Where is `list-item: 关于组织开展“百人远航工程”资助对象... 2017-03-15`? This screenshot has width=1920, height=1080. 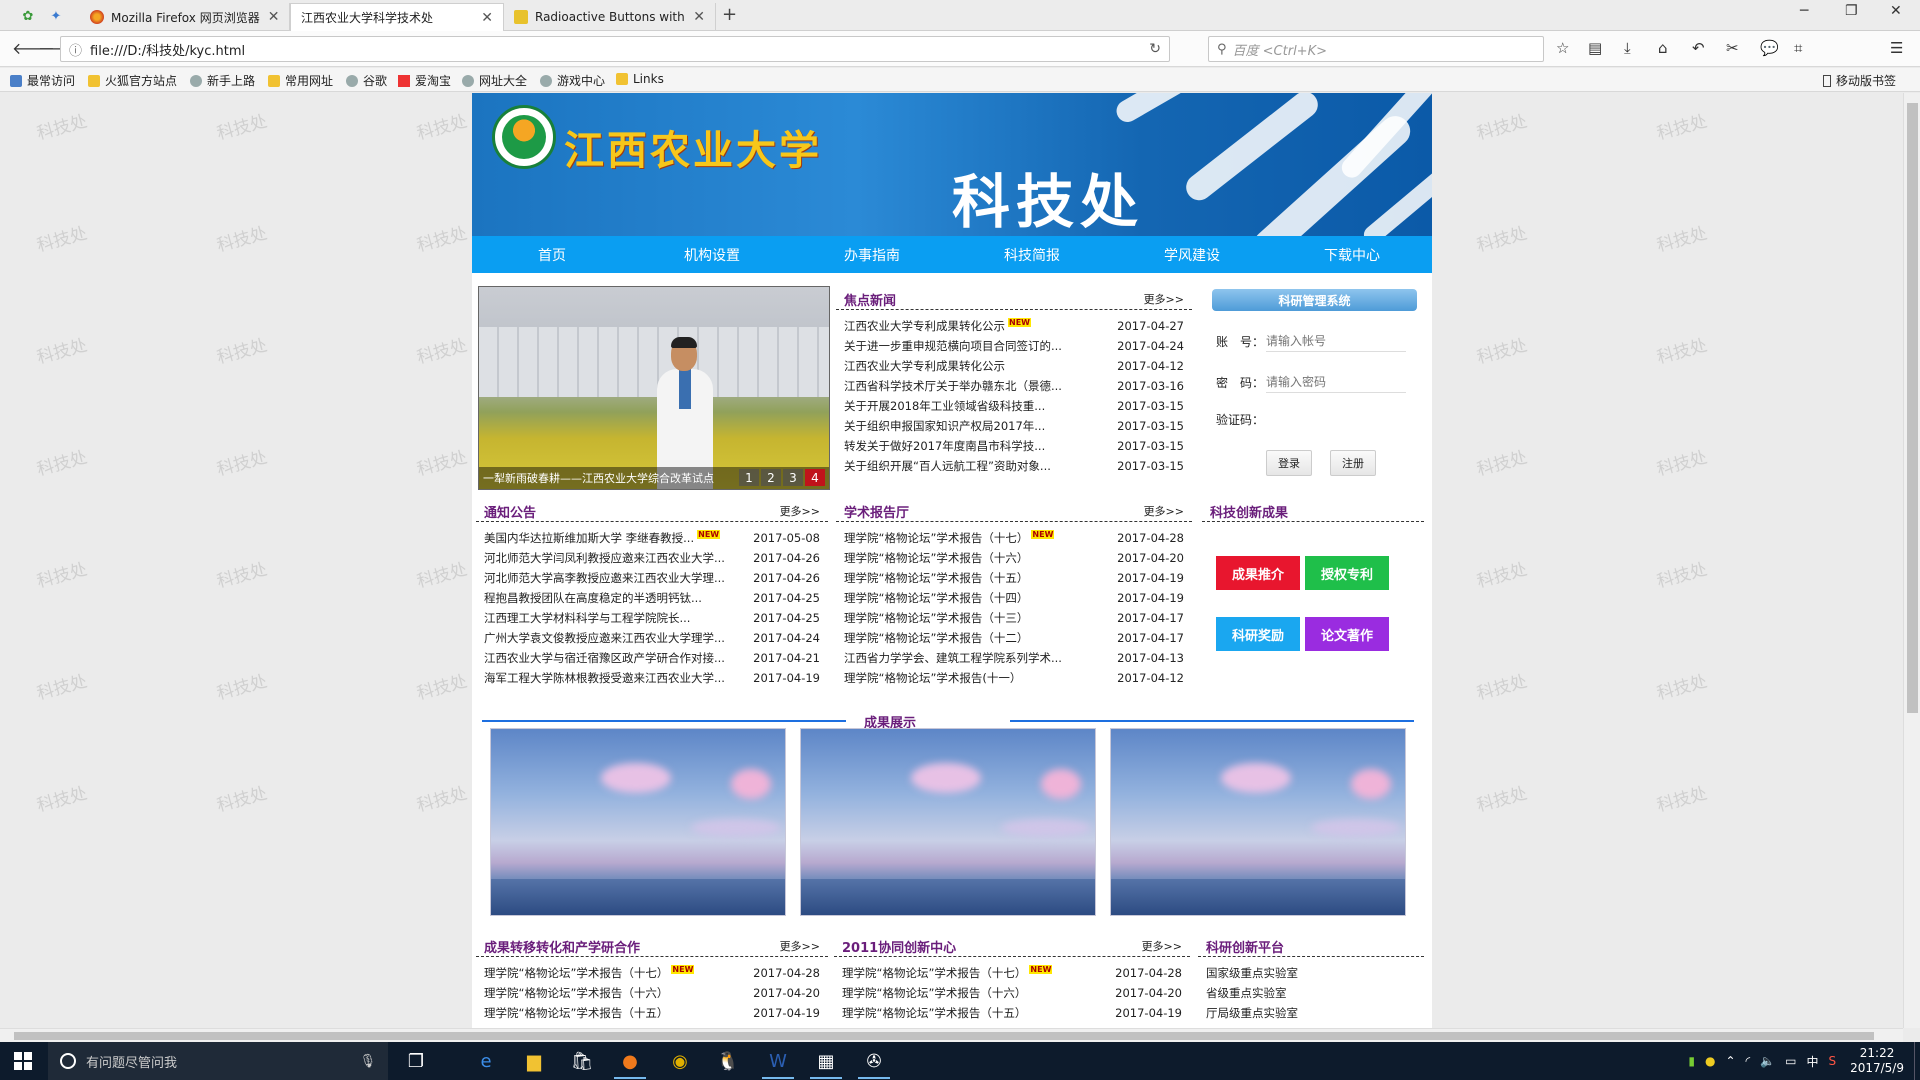
list-item: 关于组织开展“百人远航工程”资助对象... 2017-03-15 is located at coordinates (1014, 466).